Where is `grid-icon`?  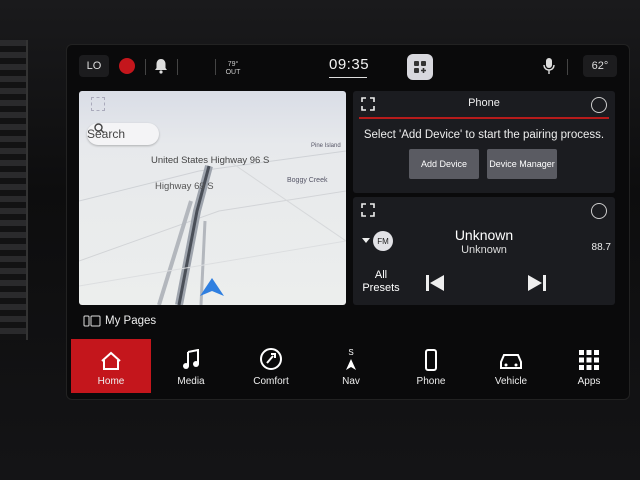 grid-icon is located at coordinates (589, 360).